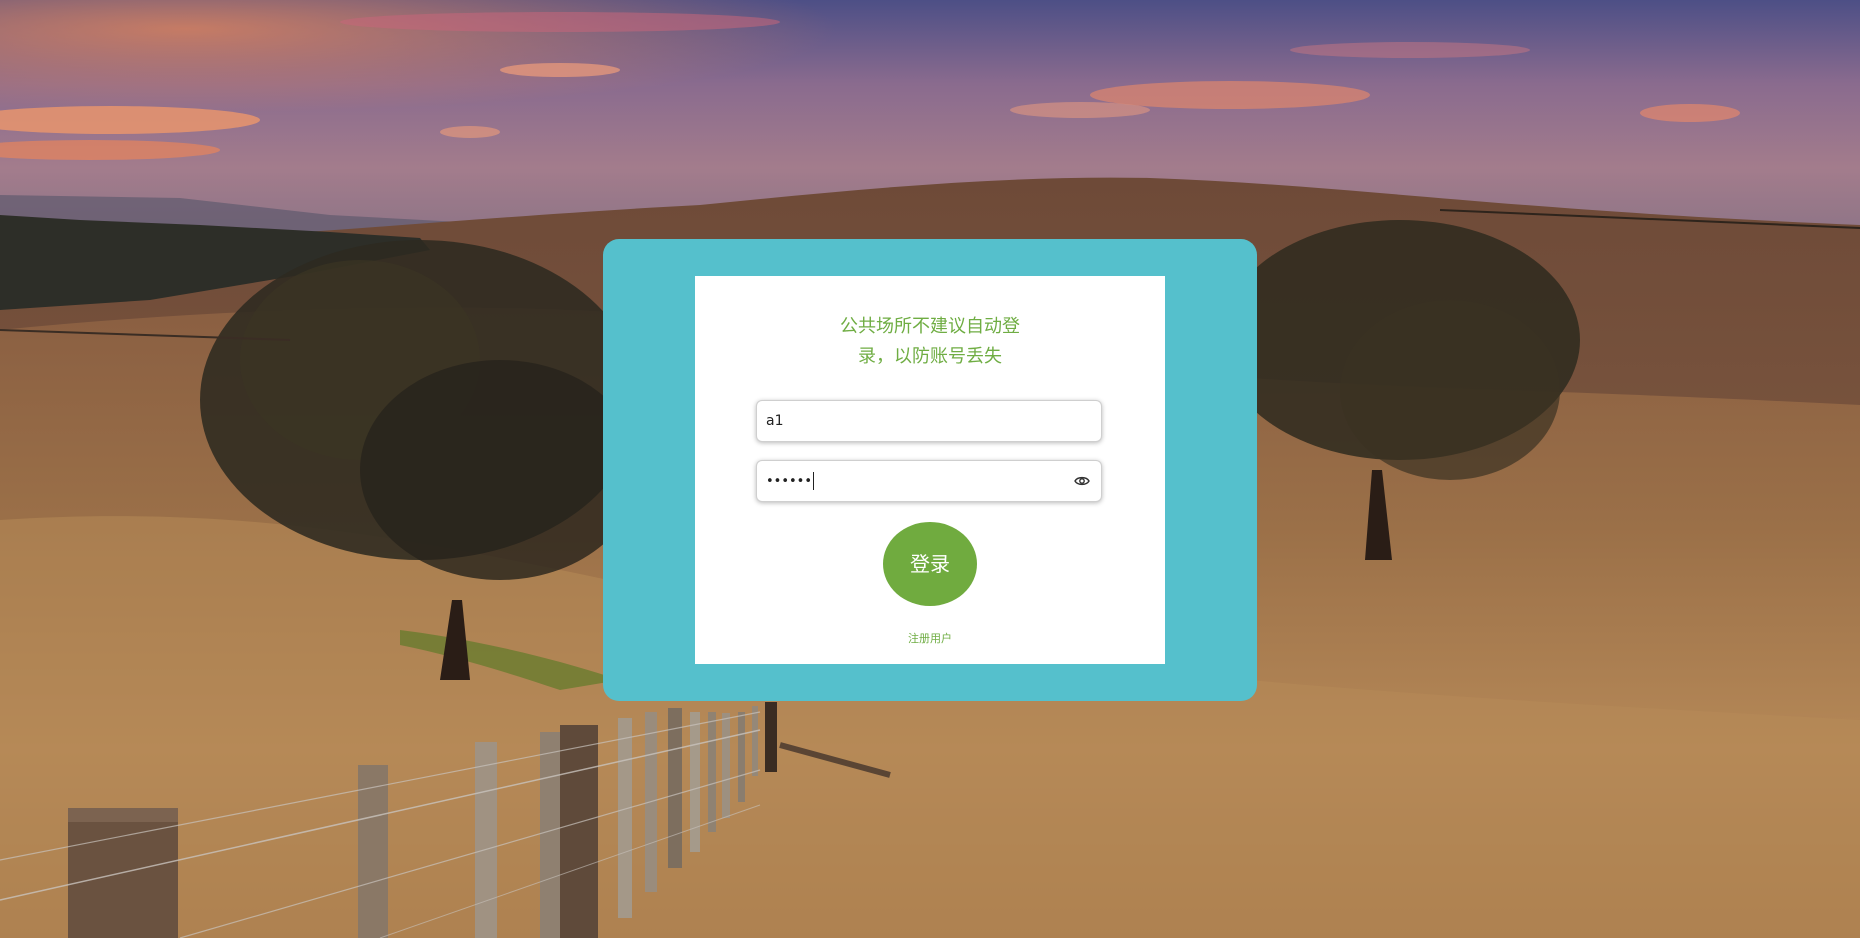 Image resolution: width=1860 pixels, height=938 pixels. What do you see at coordinates (930, 342) in the screenshot?
I see `security-notice: 公共场所不建议自动登 录，以防账号丢失` at bounding box center [930, 342].